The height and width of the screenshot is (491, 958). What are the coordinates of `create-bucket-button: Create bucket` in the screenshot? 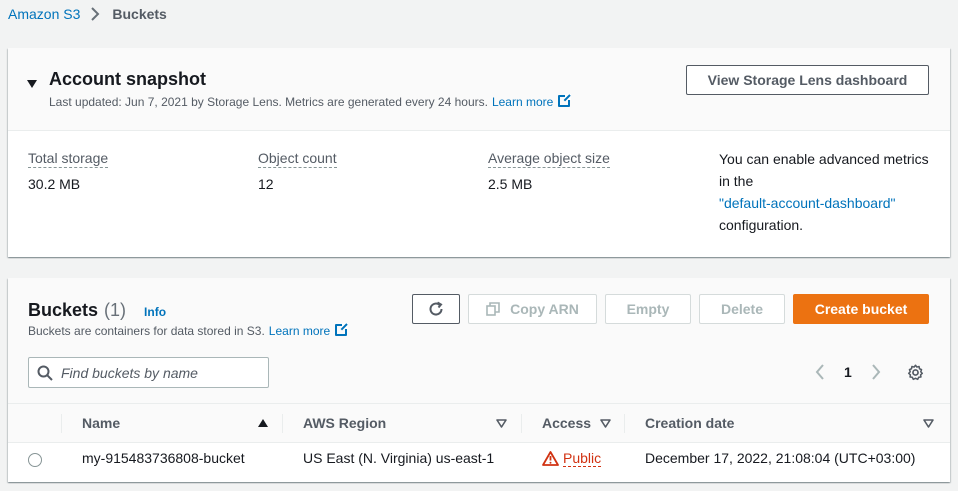 It's located at (861, 309).